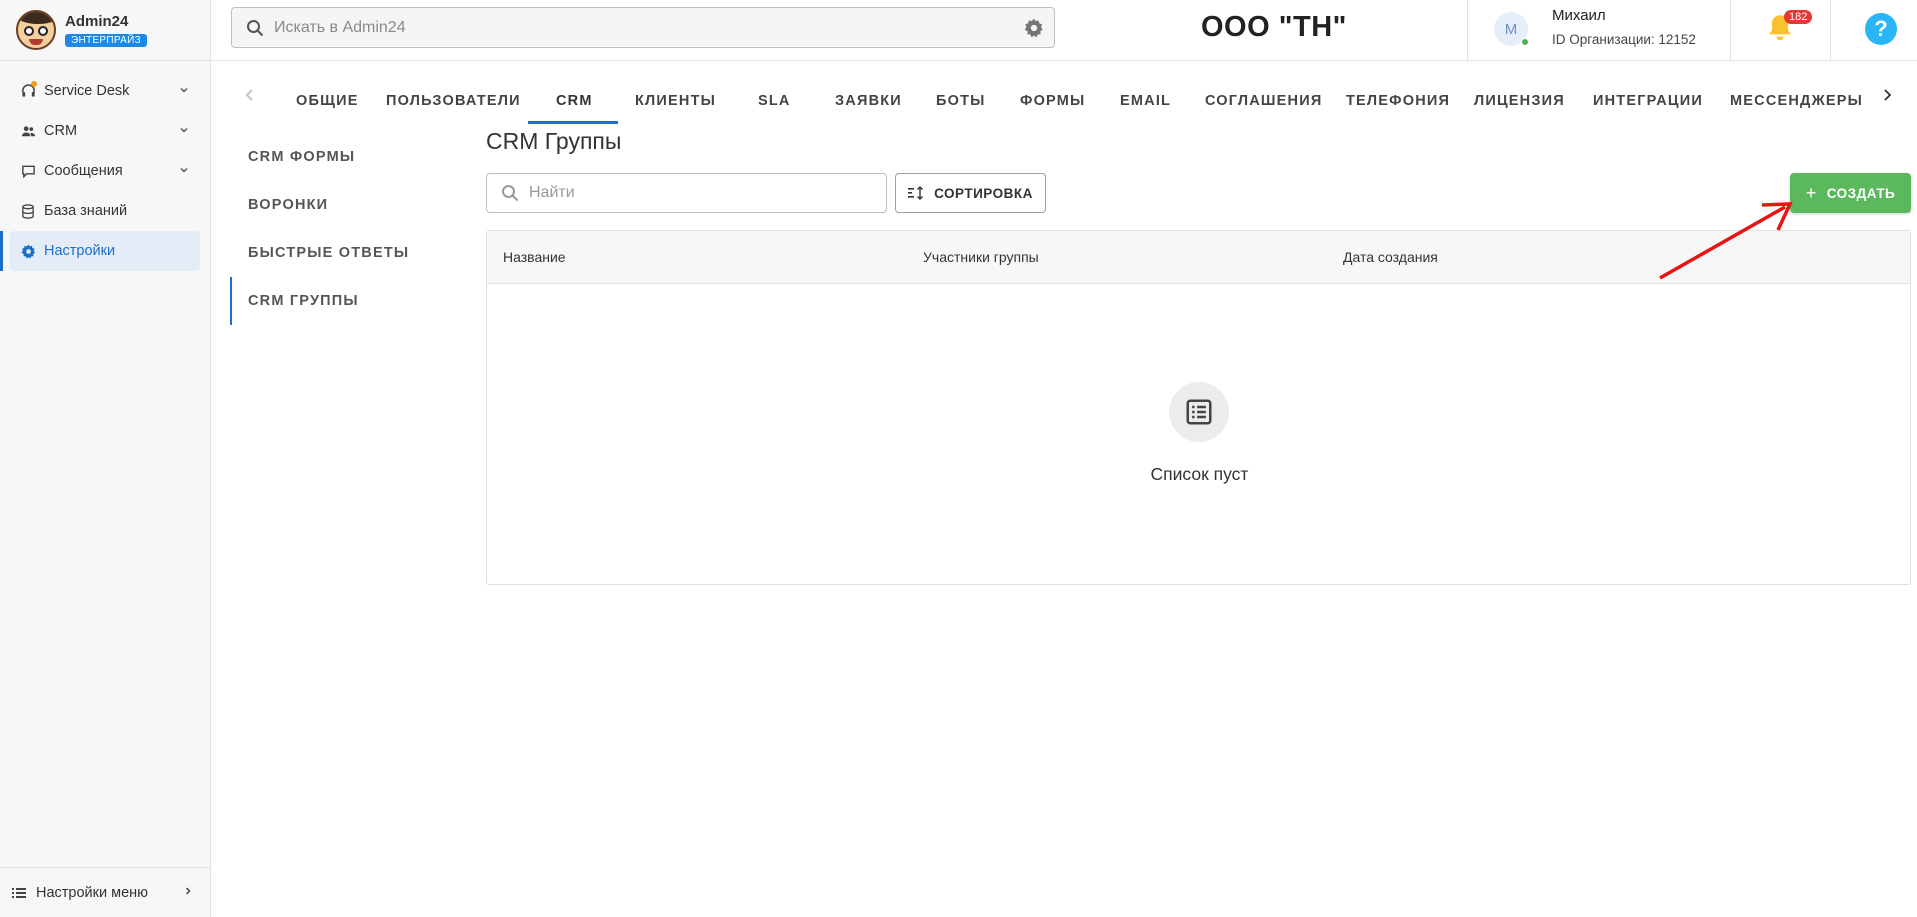  Describe the element at coordinates (1811, 192) in the screenshot. I see `plus-icon: +` at that location.